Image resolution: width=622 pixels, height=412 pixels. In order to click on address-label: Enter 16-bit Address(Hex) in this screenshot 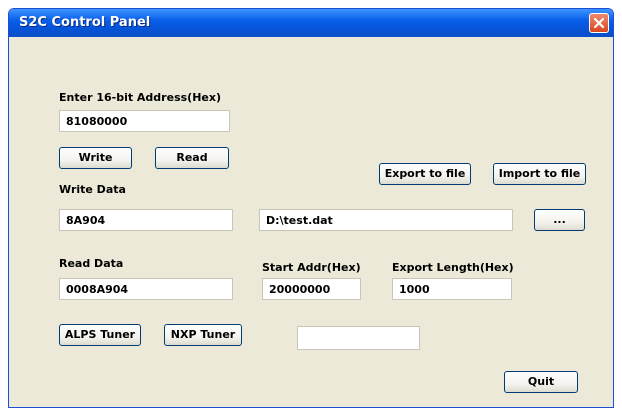, I will do `click(140, 97)`.